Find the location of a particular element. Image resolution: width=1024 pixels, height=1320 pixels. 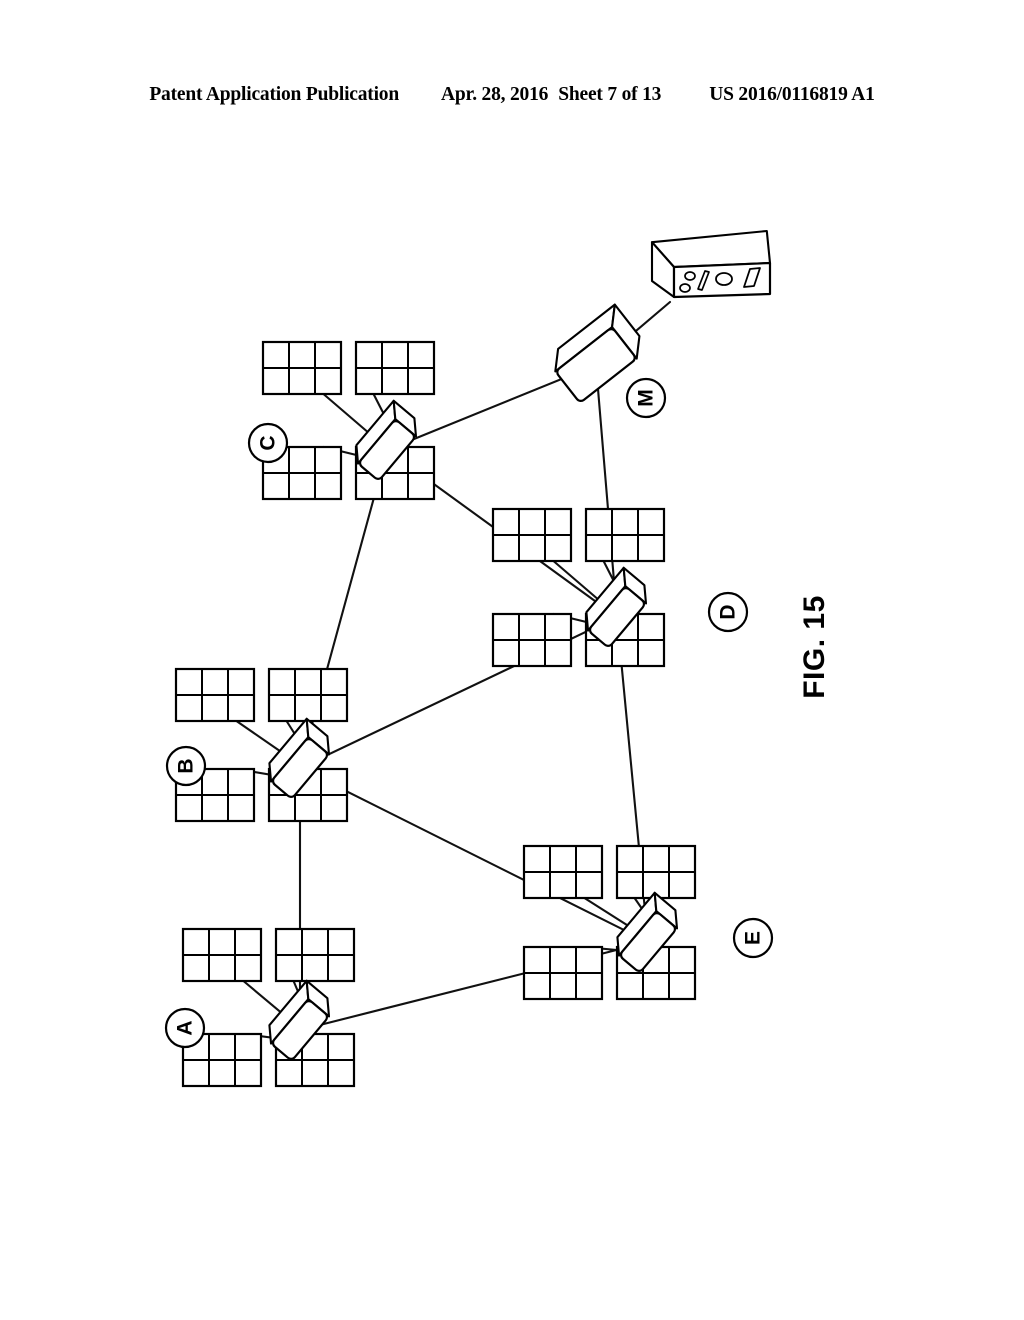

node-badge-A: A is located at coordinates (185, 1028).